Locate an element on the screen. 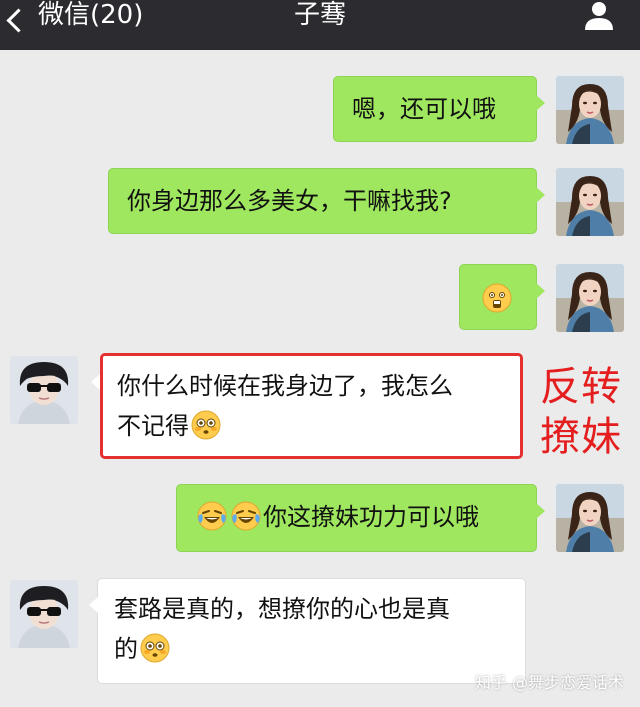  message-bubble-outgoing is located at coordinates (502, 297).